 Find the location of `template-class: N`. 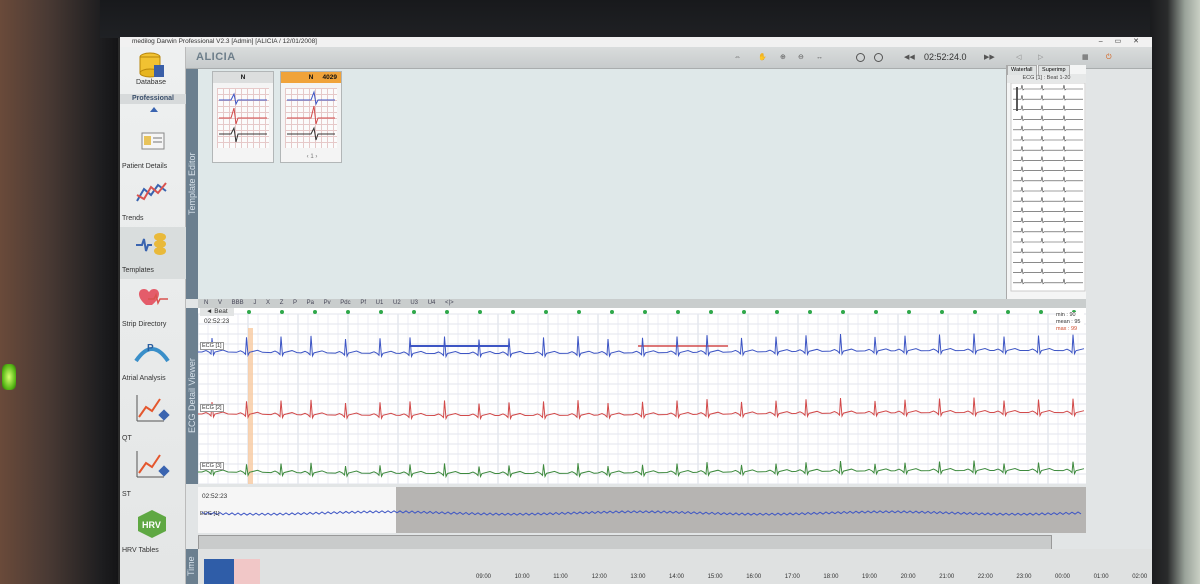

template-class: N is located at coordinates (311, 77).